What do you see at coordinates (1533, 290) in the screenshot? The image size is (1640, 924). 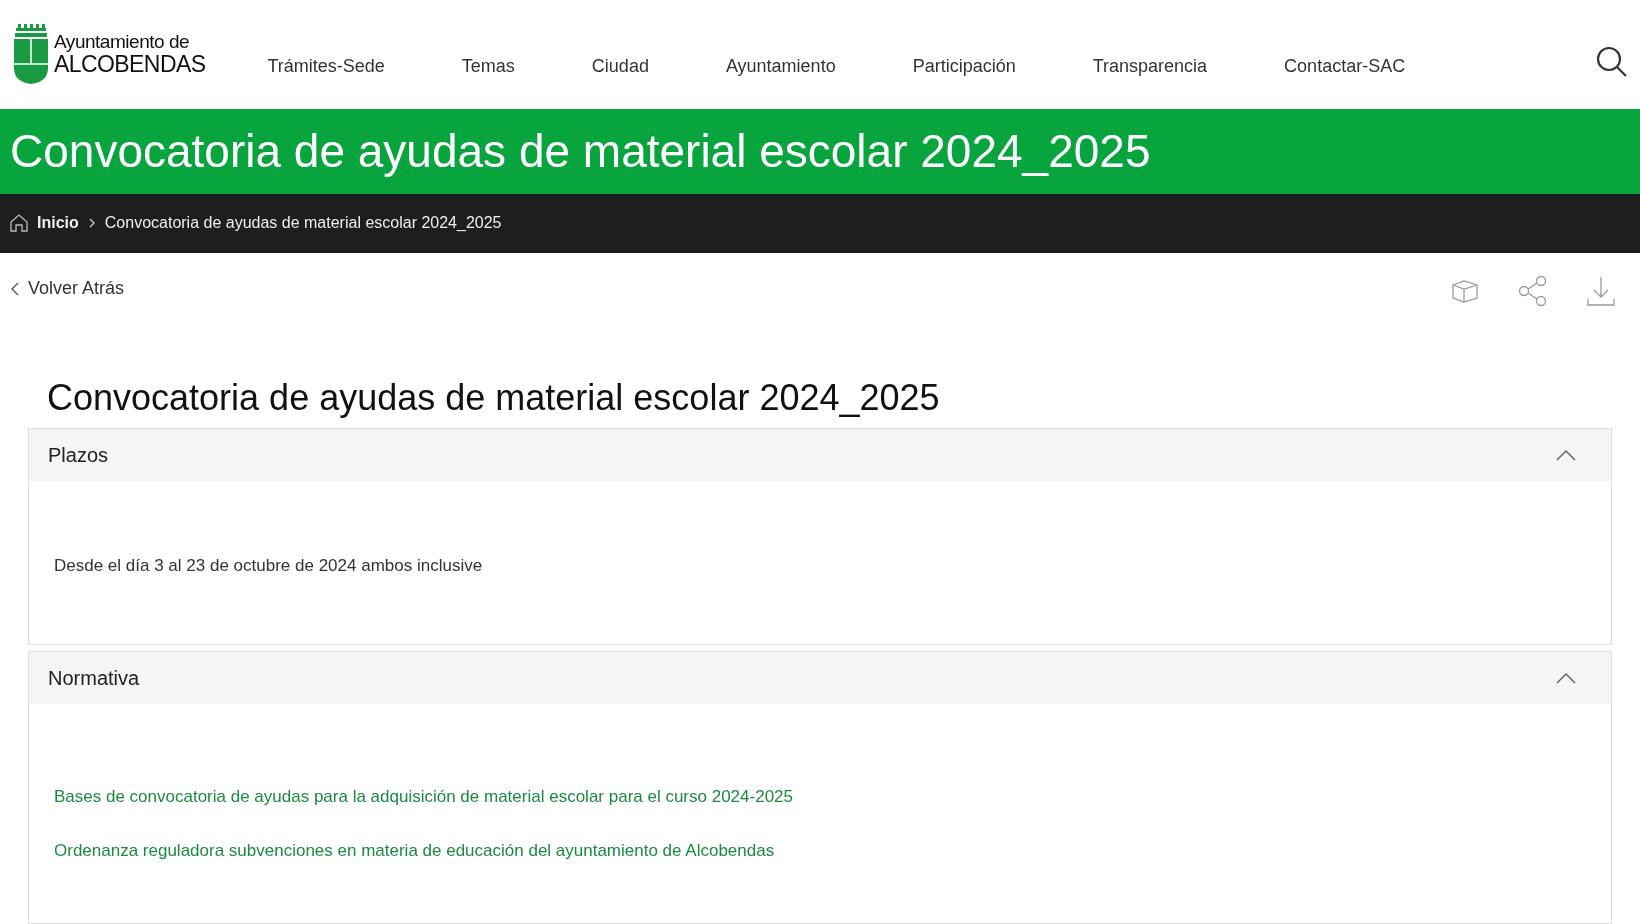 I see `share-icon` at bounding box center [1533, 290].